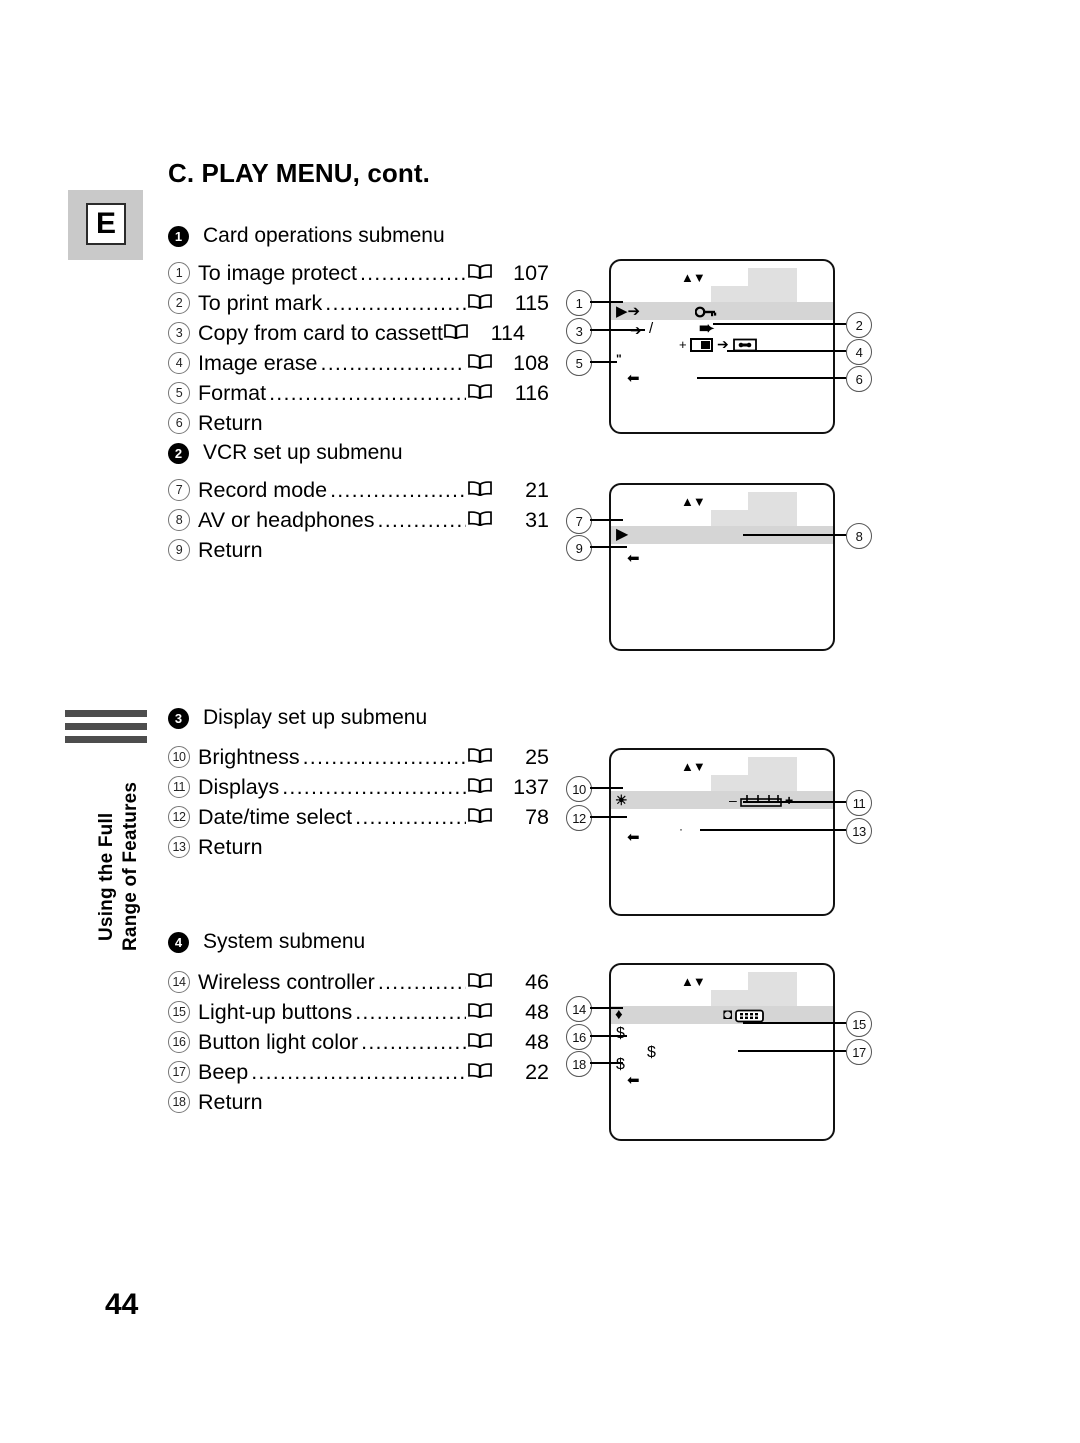  I want to click on item-label: Image erase, so click(258, 363).